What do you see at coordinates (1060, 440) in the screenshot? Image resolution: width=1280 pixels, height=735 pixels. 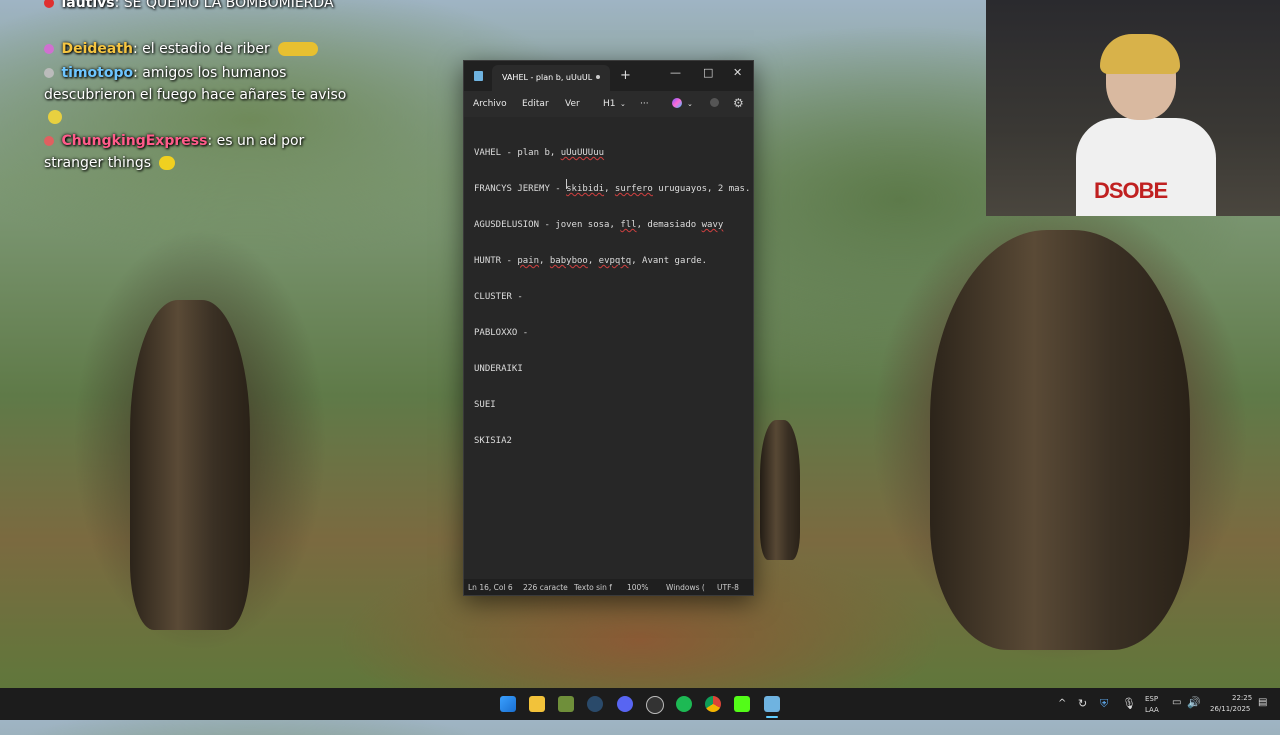 I see `tree-trunk-right` at bounding box center [1060, 440].